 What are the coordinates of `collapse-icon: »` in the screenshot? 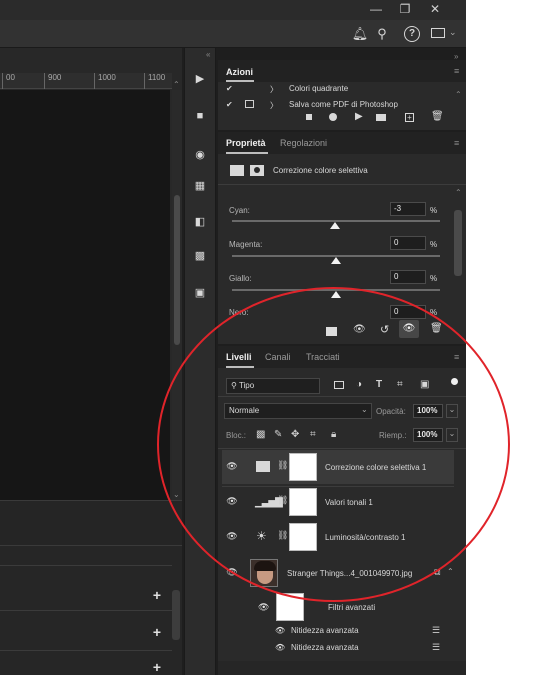 It's located at (456, 56).